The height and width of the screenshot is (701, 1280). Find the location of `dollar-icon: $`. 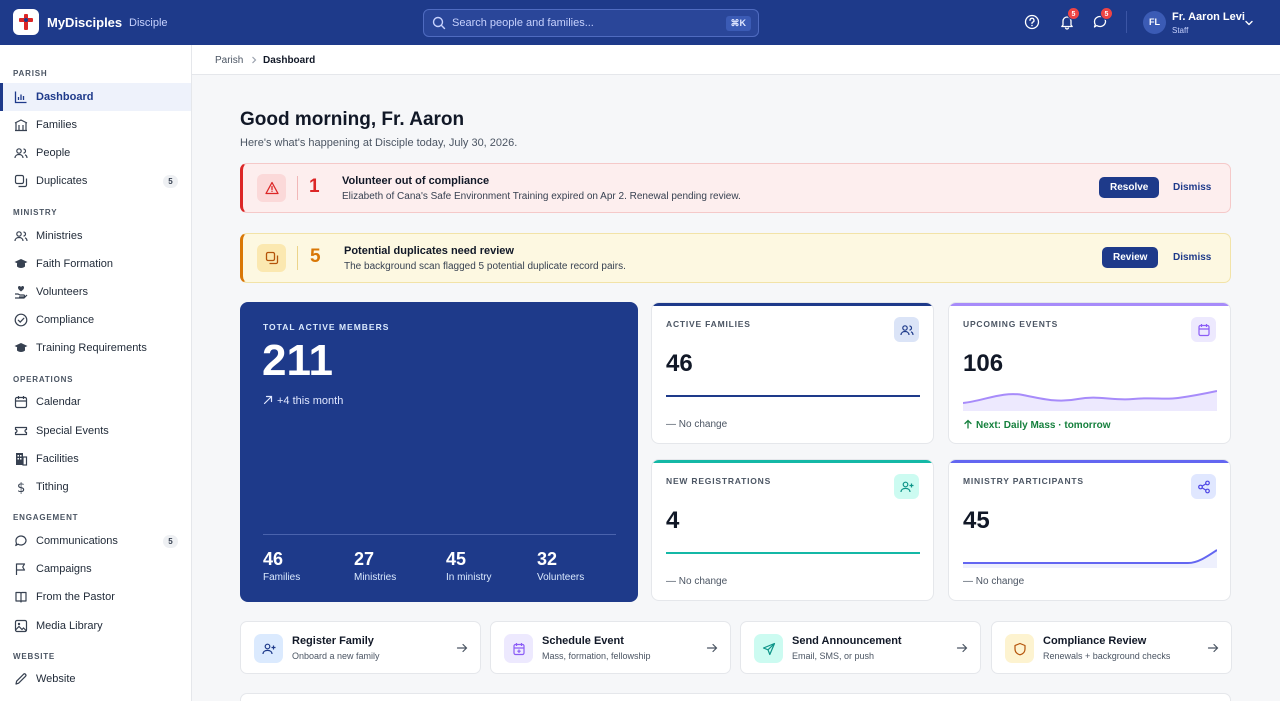

dollar-icon: $ is located at coordinates (21, 487).